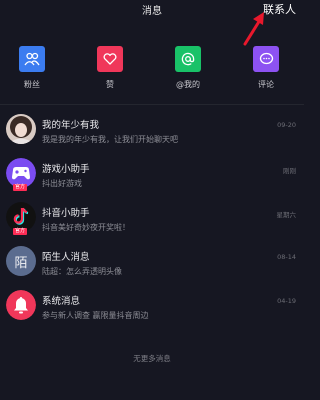 The width and height of the screenshot is (320, 400). What do you see at coordinates (152, 178) in the screenshot?
I see `list-item: 官方 游戏小助手 抖出好游戏 刚刚` at bounding box center [152, 178].